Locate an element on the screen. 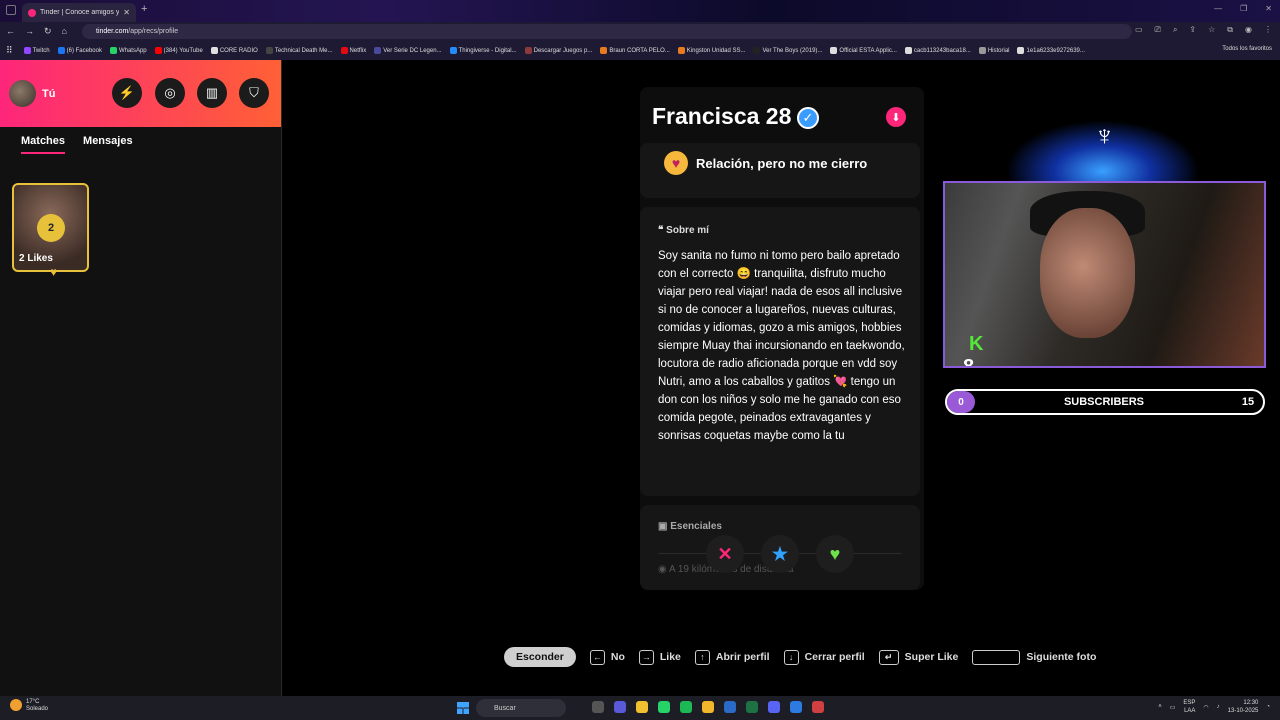 The width and height of the screenshot is (1280, 720). maximize-icon: ❐ is located at coordinates (1243, 8).